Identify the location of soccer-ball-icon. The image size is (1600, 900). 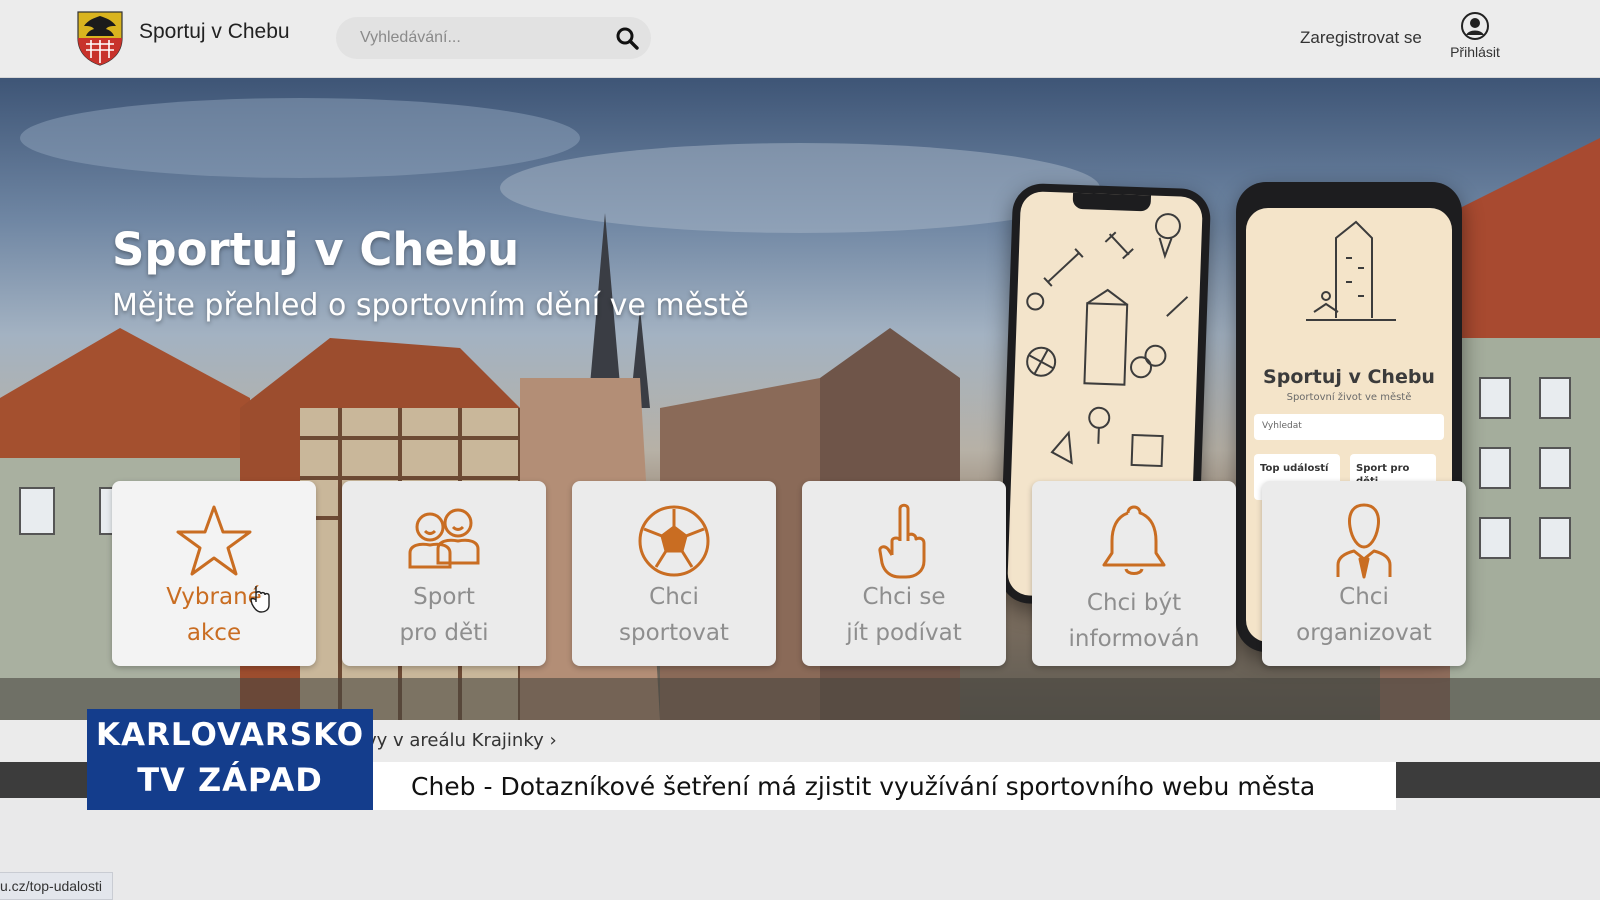
(674, 541).